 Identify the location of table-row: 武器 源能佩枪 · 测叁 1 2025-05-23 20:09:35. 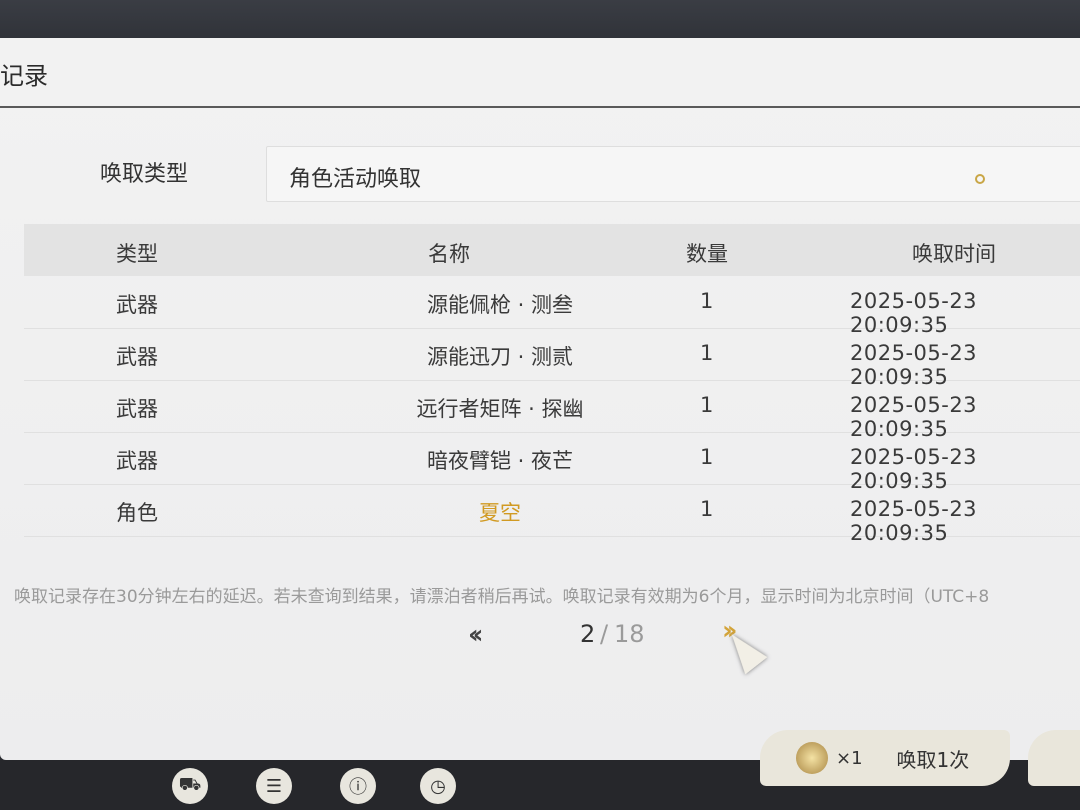
(552, 306).